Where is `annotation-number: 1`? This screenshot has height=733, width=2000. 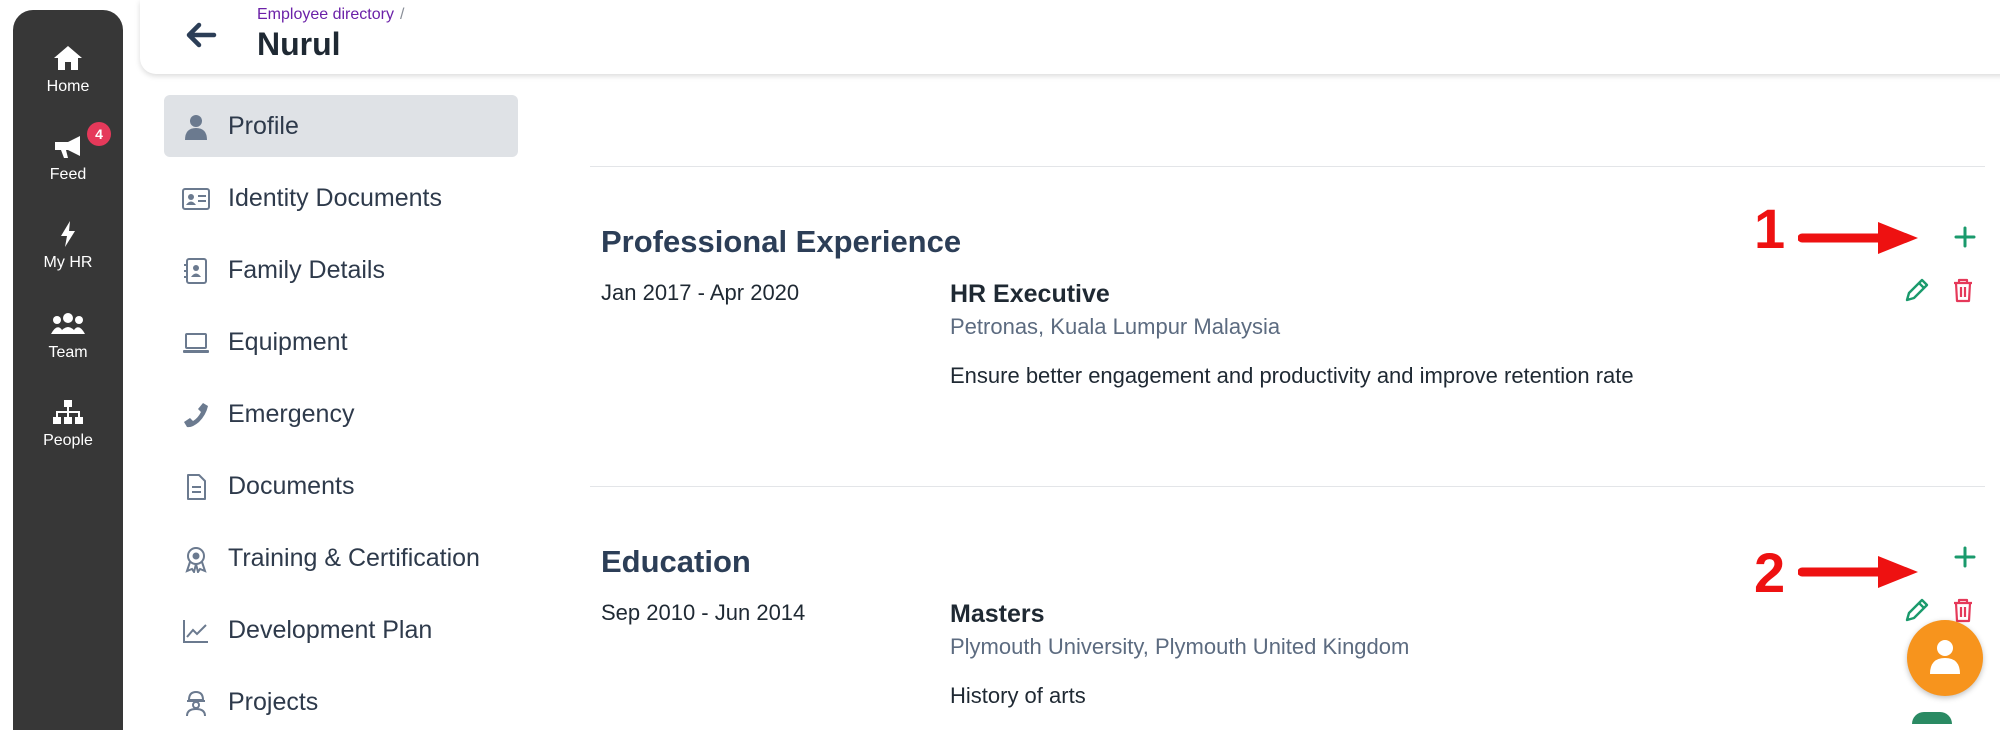
annotation-number: 1 is located at coordinates (1770, 228).